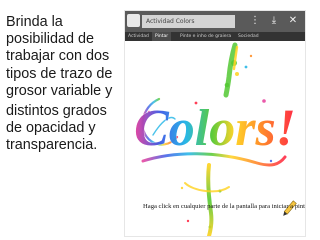 This screenshot has width=320, height=240. I want to click on activity-icon, so click(133, 20).